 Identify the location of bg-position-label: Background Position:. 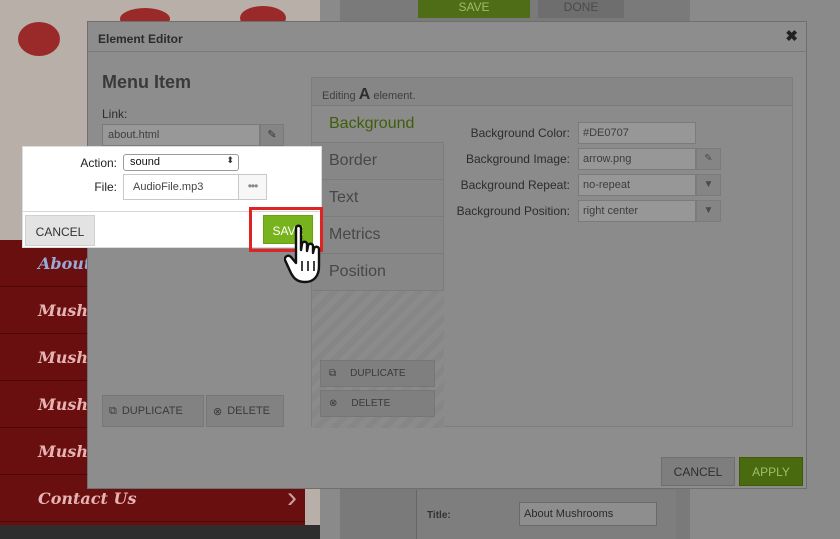
(513, 211).